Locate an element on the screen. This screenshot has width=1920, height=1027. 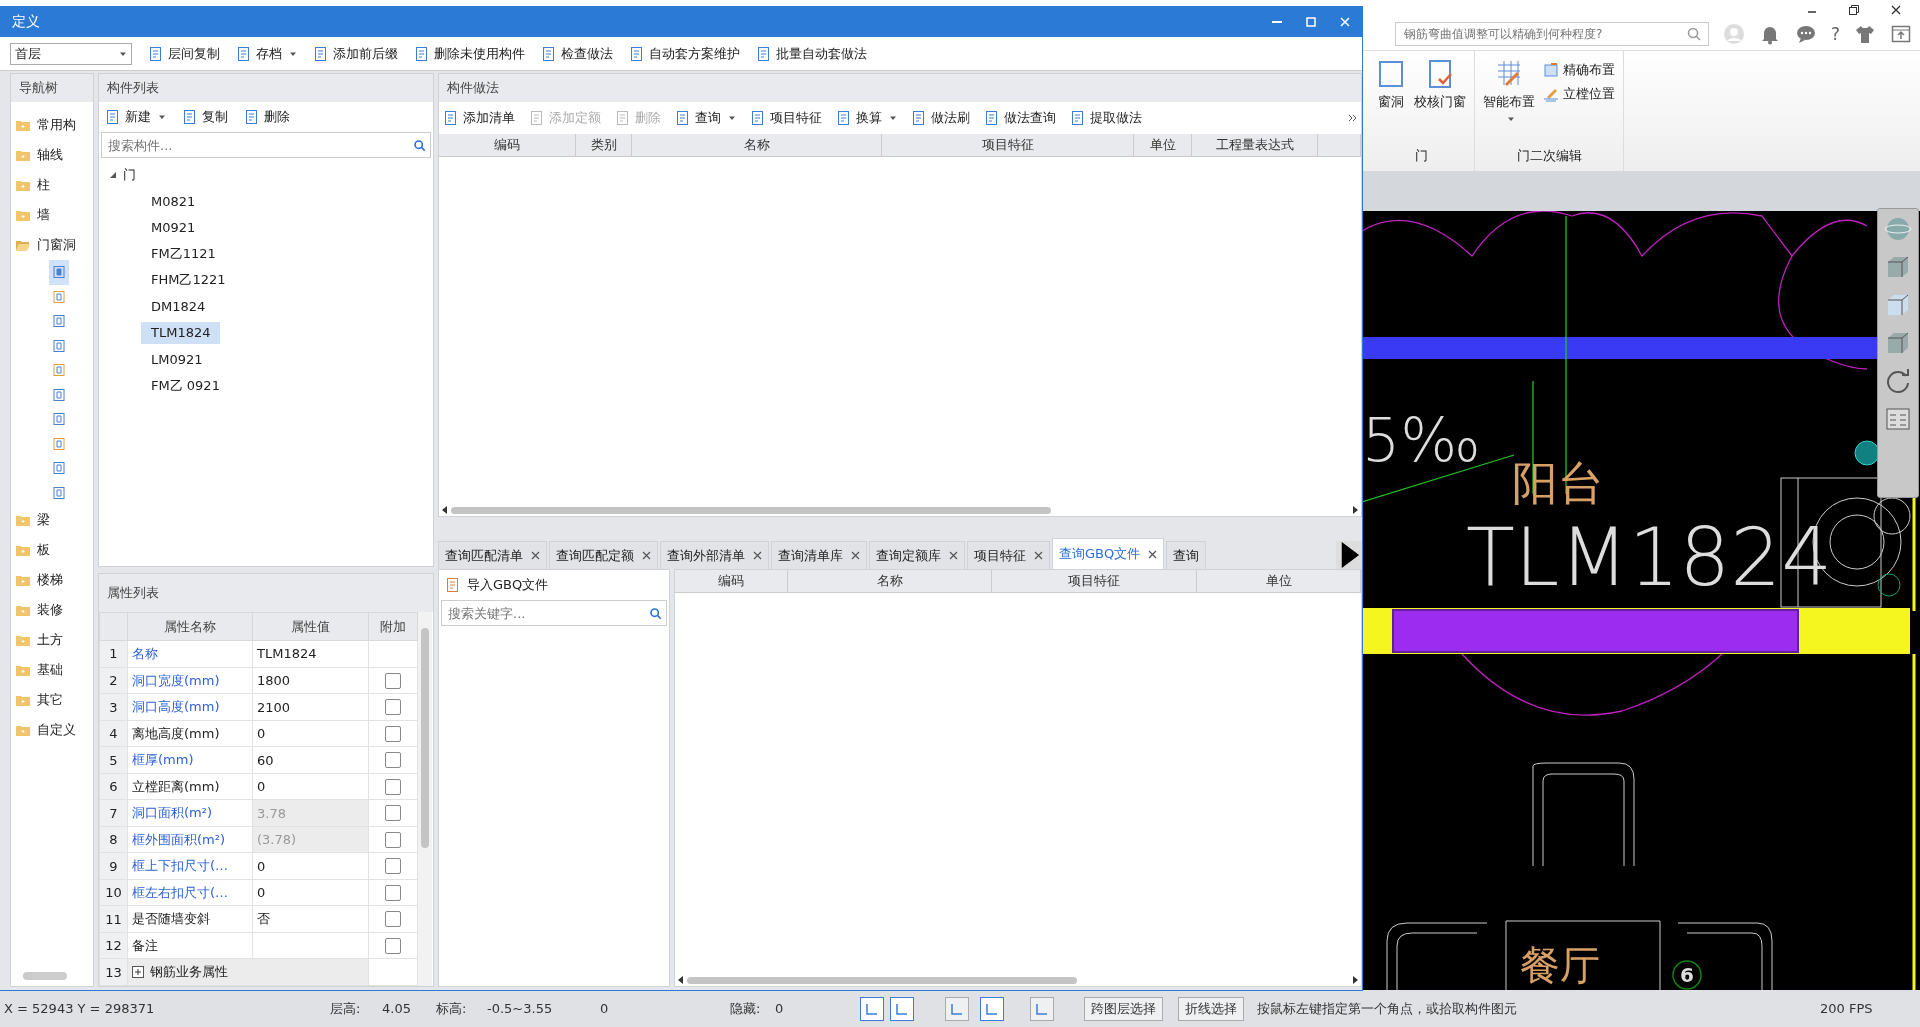
nav-tree-item: 其它 is located at coordinates (52, 700).